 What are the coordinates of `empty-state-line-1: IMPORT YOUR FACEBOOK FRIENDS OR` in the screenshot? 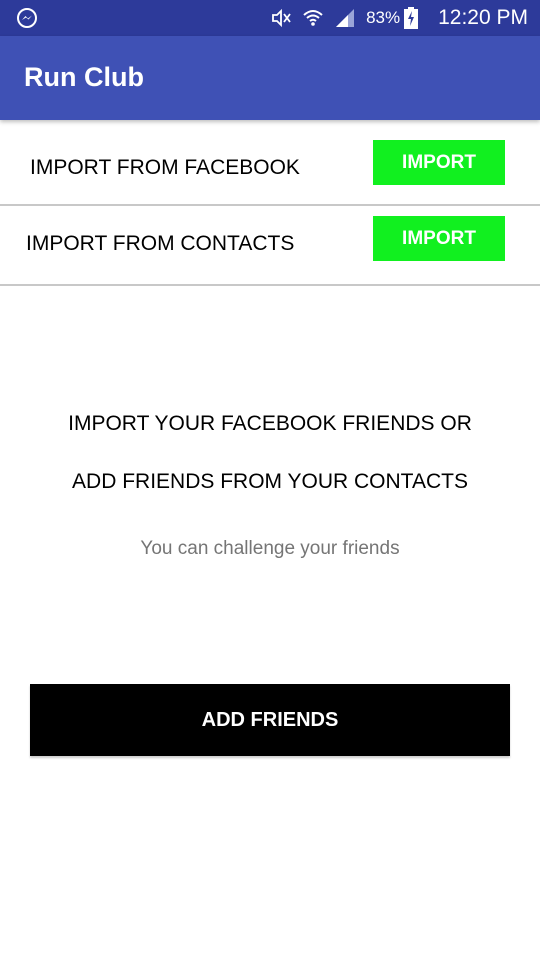 It's located at (270, 423).